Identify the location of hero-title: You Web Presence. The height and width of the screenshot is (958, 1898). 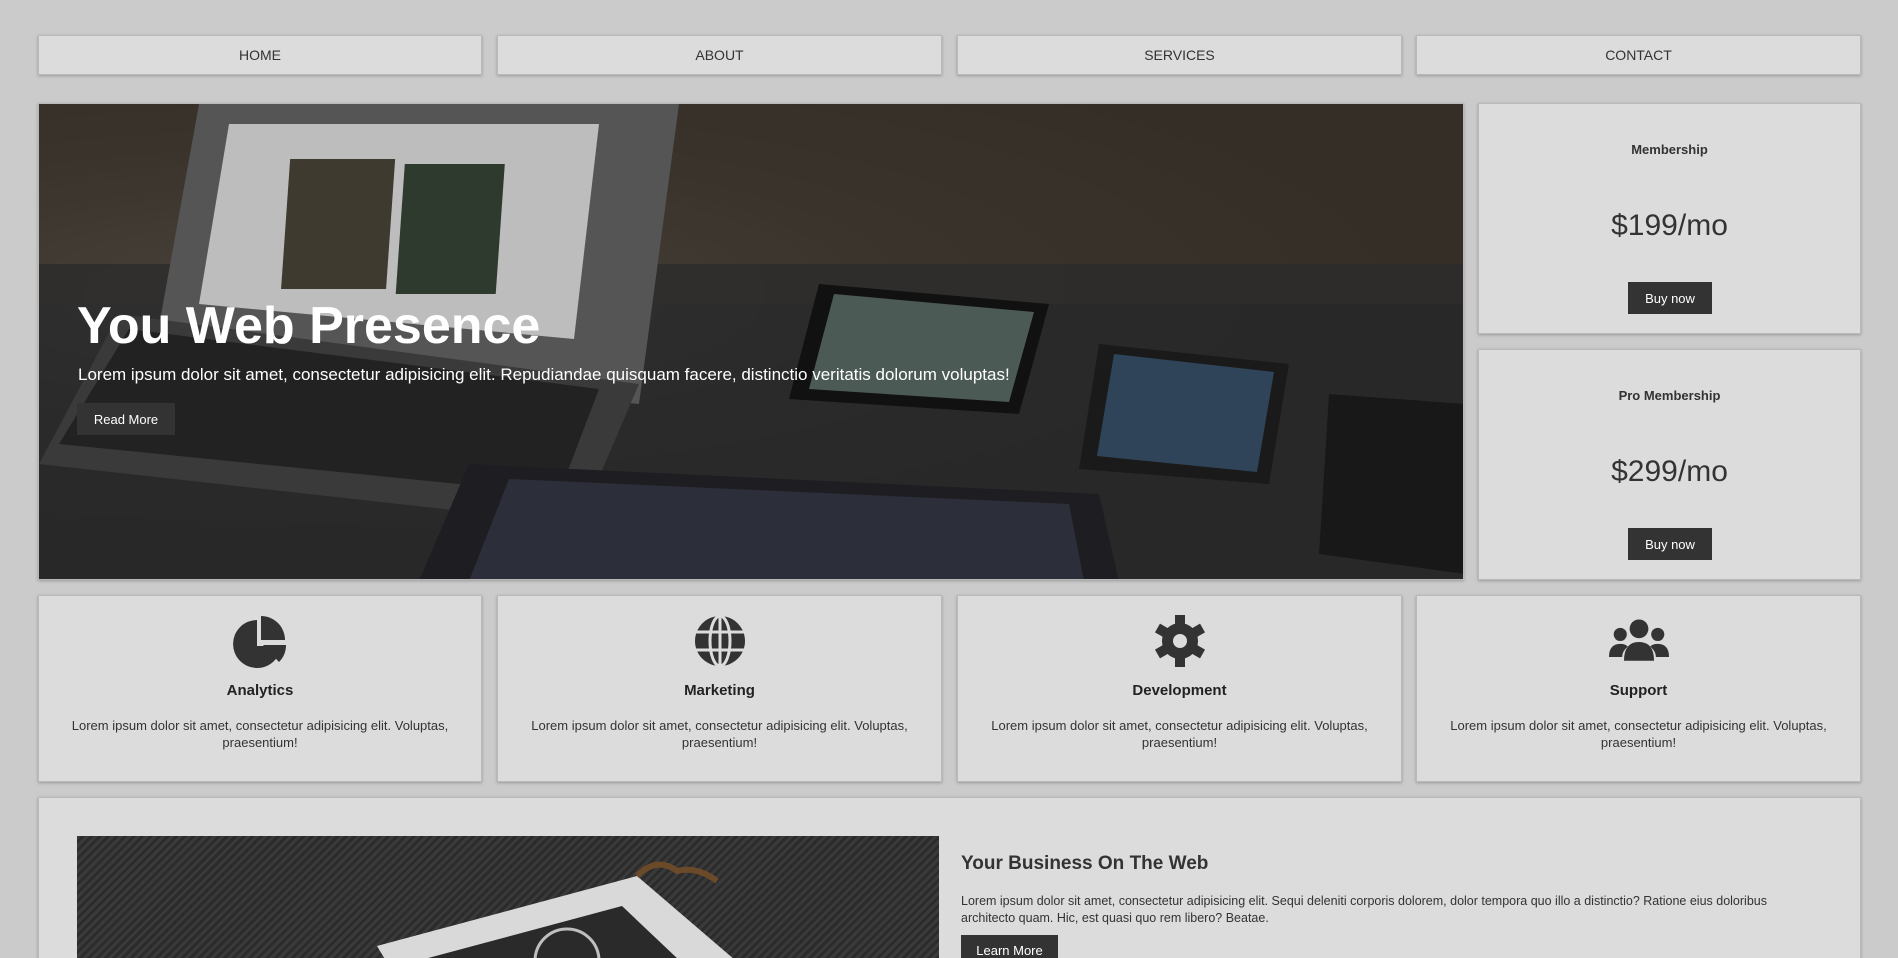
(309, 326).